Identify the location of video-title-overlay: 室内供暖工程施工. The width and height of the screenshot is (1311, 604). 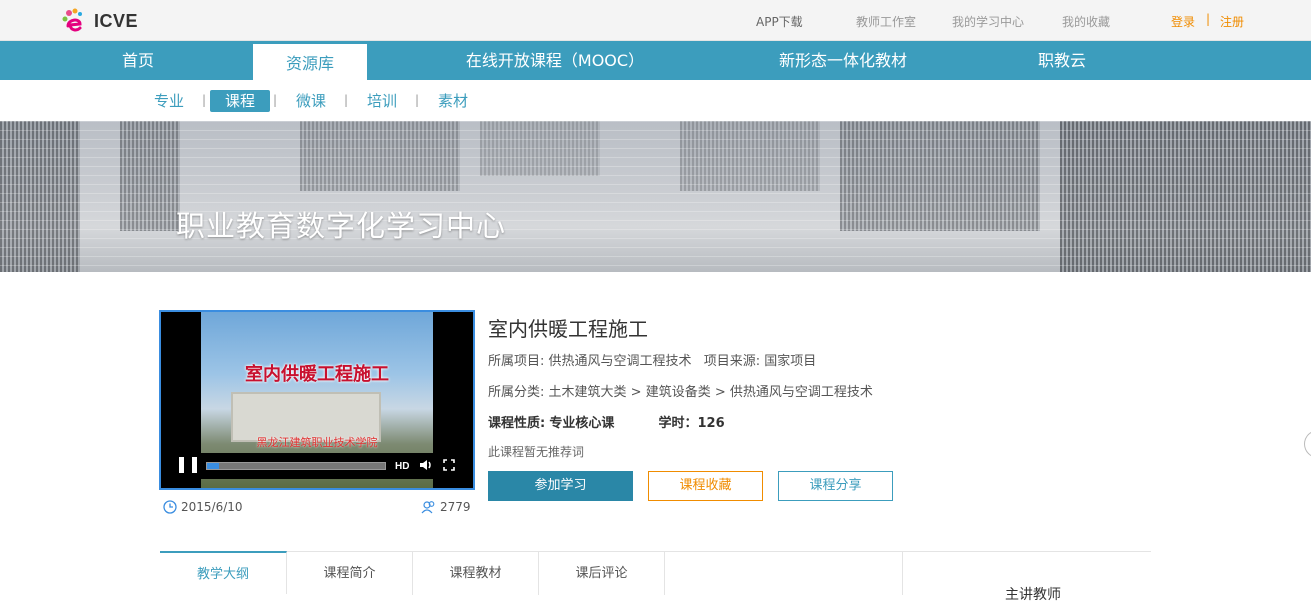
(317, 374).